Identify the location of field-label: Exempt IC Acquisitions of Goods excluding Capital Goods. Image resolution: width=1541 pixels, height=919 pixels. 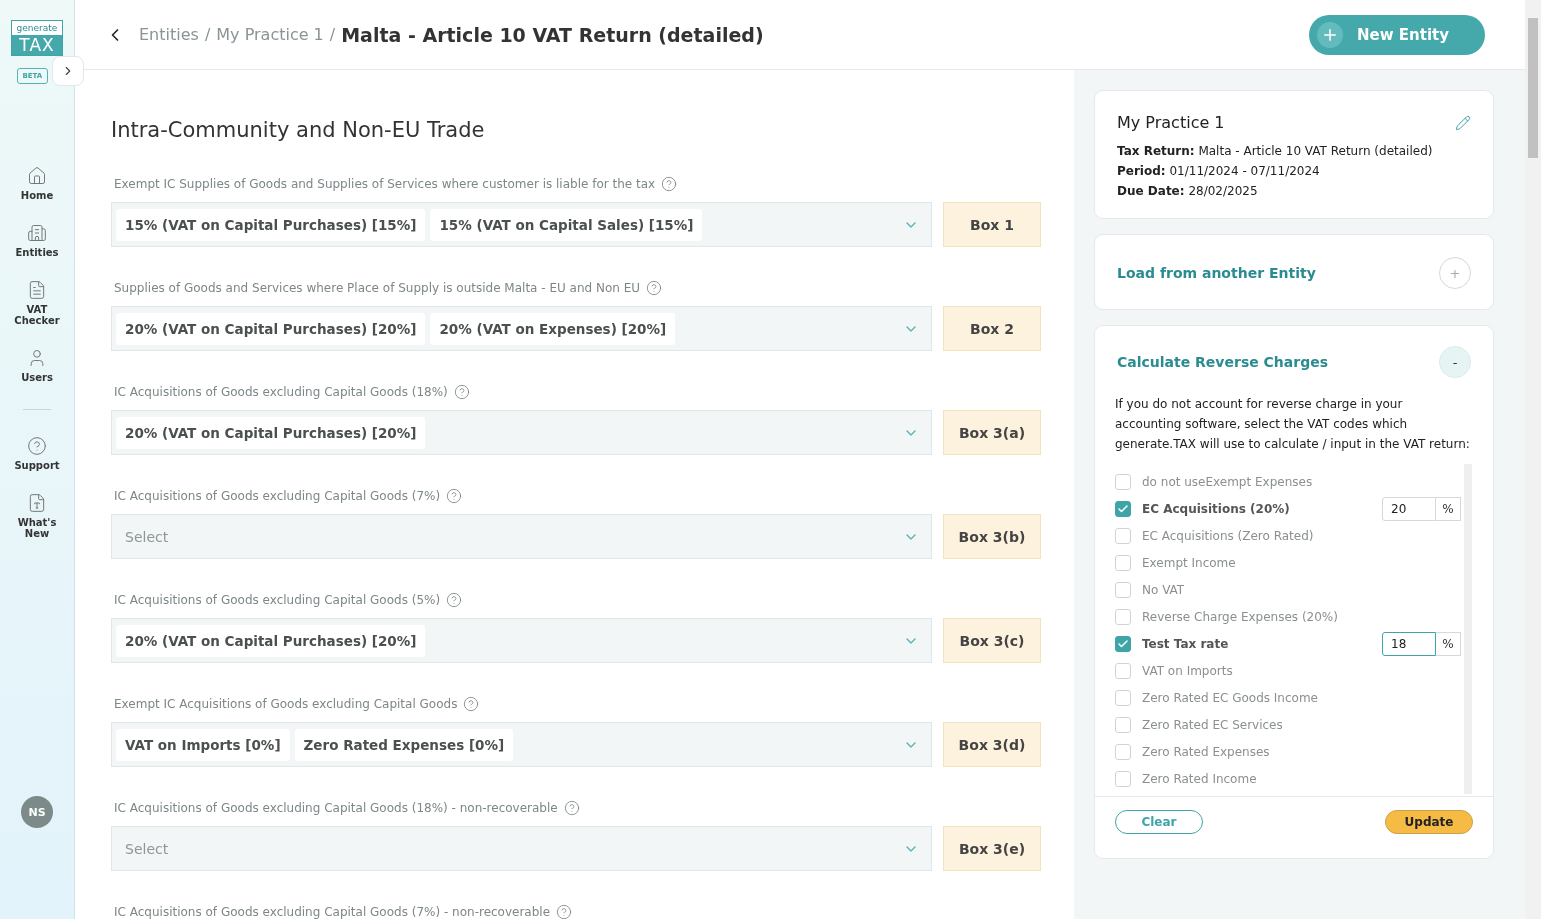
(286, 704).